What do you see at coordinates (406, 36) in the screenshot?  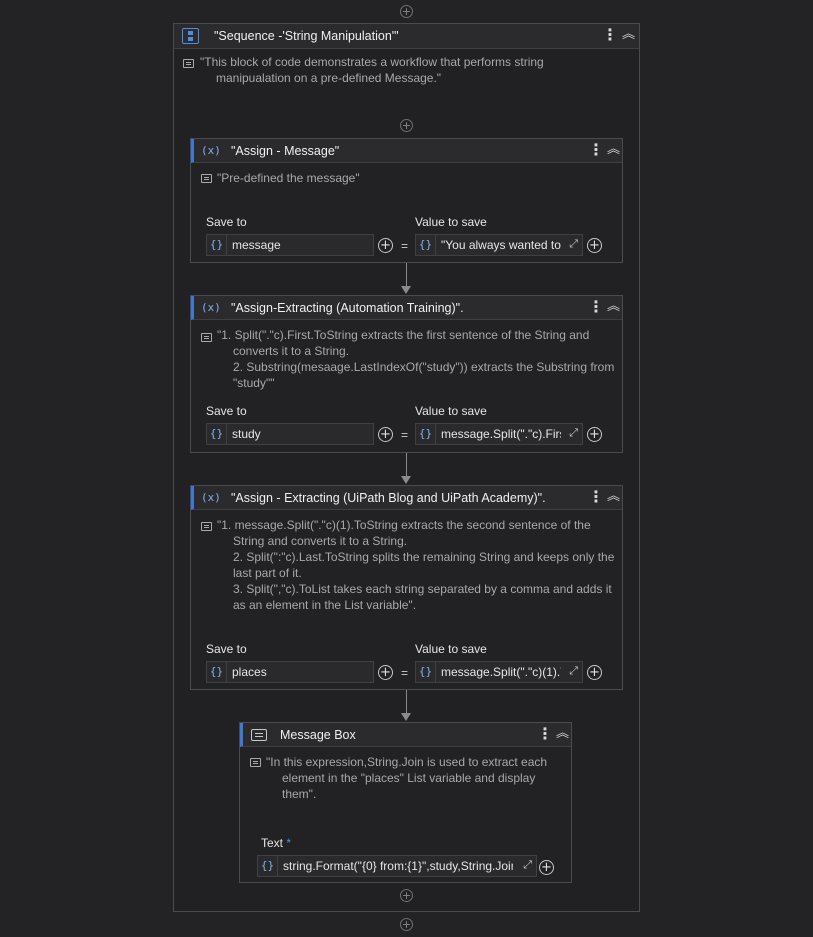 I see `sequence-header: "Sequence -'String Manipulation'" ⋮ ︽` at bounding box center [406, 36].